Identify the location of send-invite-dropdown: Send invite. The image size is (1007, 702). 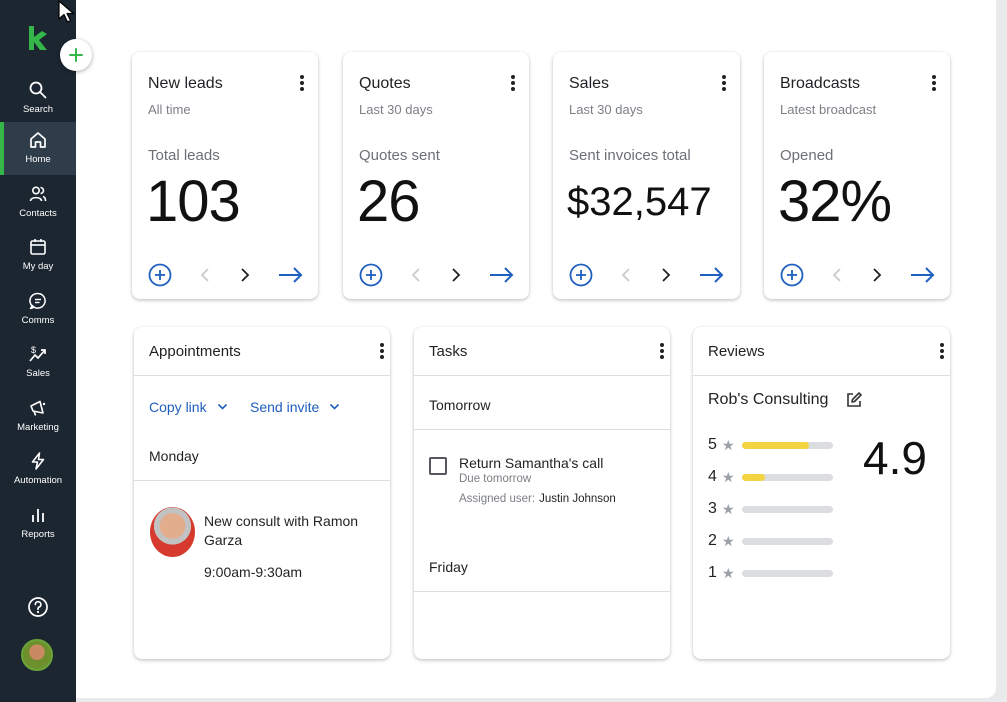
(295, 407).